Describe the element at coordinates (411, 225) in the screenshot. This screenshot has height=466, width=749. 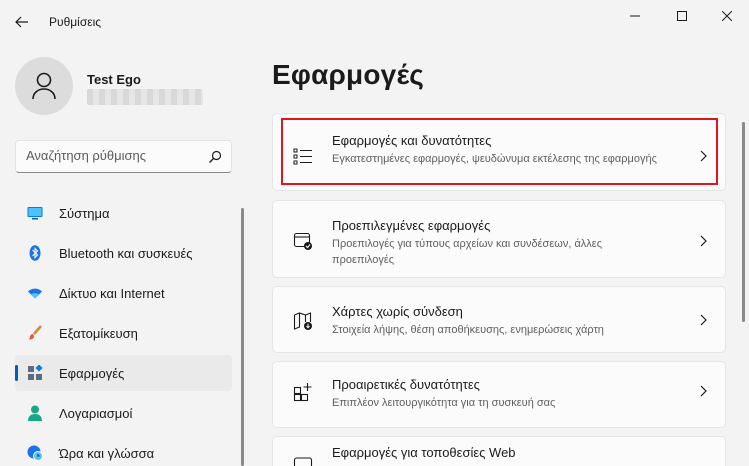
I see `card-title: Προεπιλεγμένες εφαρμογές` at that location.